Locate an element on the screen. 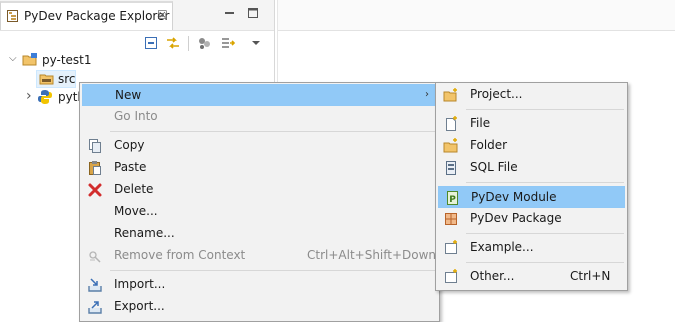 The height and width of the screenshot is (322, 675). project-label: py-test1 is located at coordinates (67, 60).